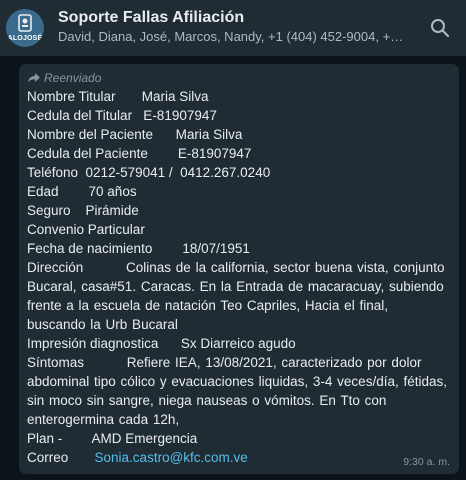  What do you see at coordinates (161, 343) in the screenshot?
I see `diagnosis-line: Impresión diagnostica Sx Diarreico agudo` at bounding box center [161, 343].